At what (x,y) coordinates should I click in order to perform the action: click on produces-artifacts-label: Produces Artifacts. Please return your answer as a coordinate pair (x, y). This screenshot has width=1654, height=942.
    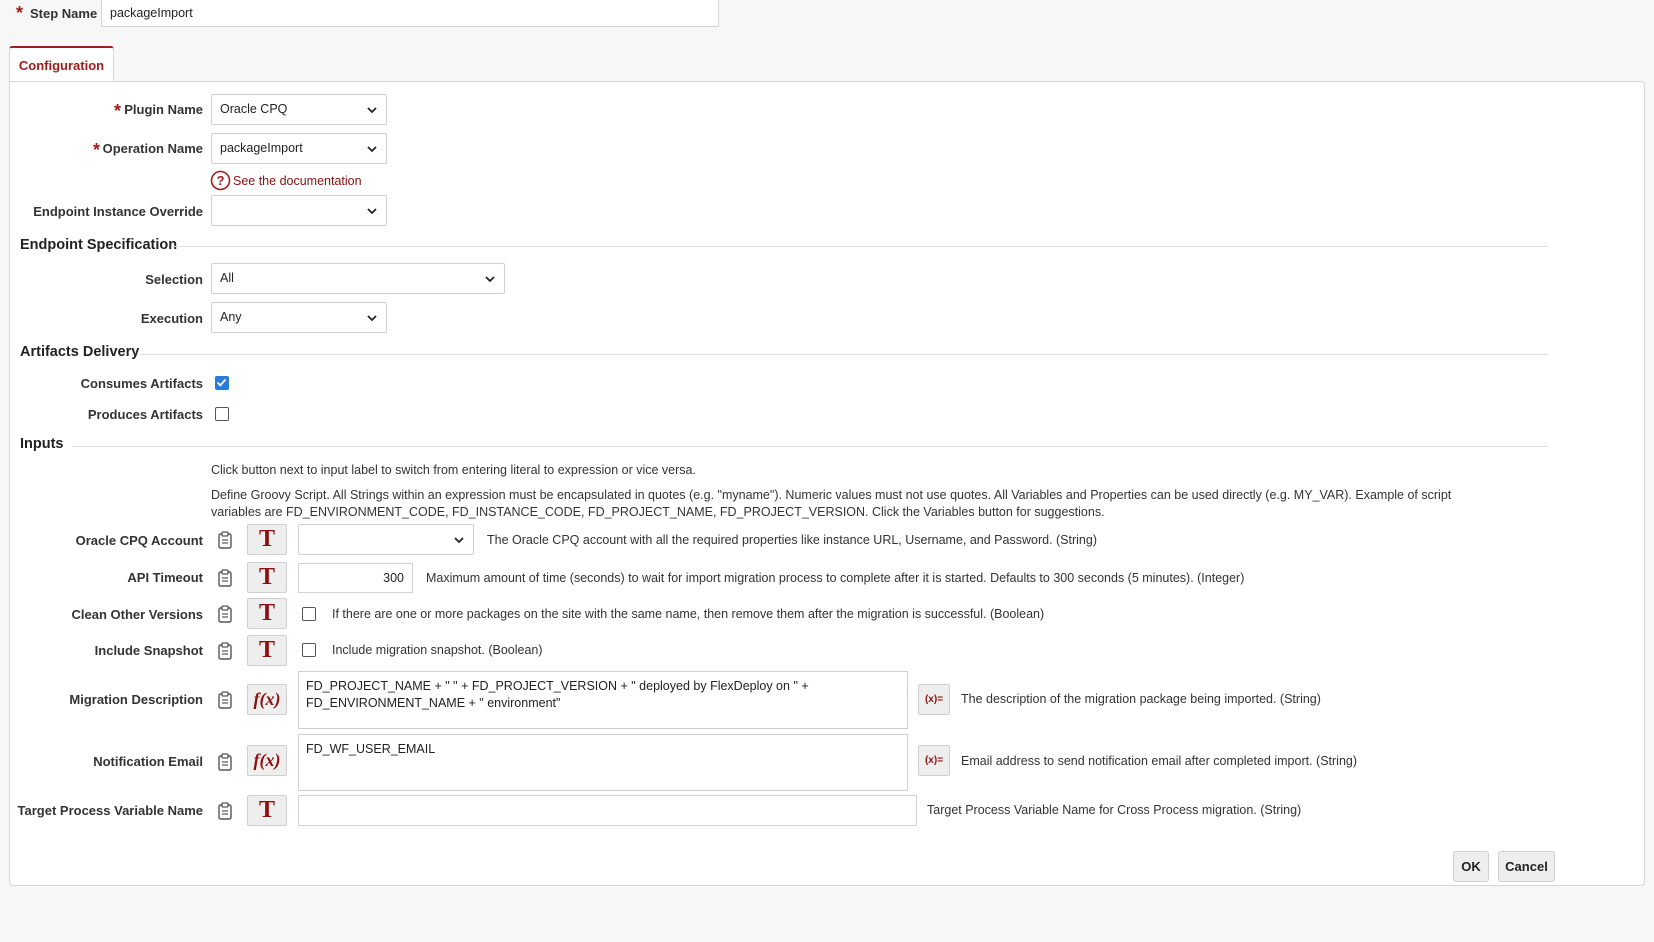
    Looking at the image, I should click on (145, 414).